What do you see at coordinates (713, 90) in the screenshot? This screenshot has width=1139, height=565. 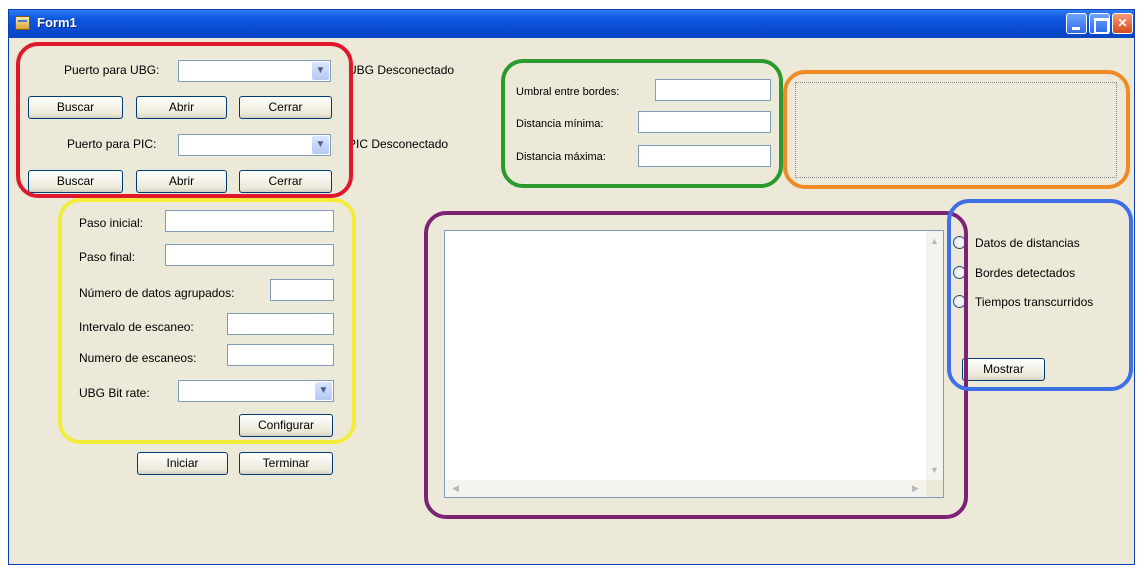 I see `edge-threshold-input` at bounding box center [713, 90].